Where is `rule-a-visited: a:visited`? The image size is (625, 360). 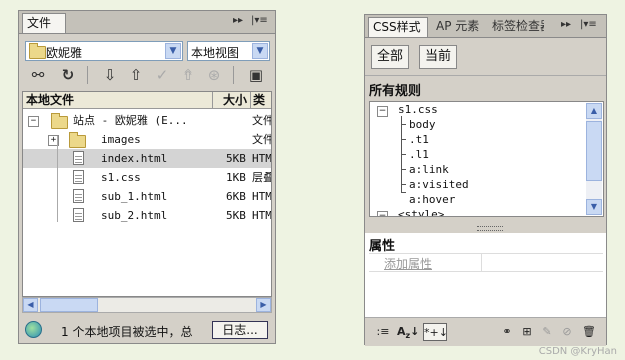
rule-a-visited: a:visited is located at coordinates (439, 184).